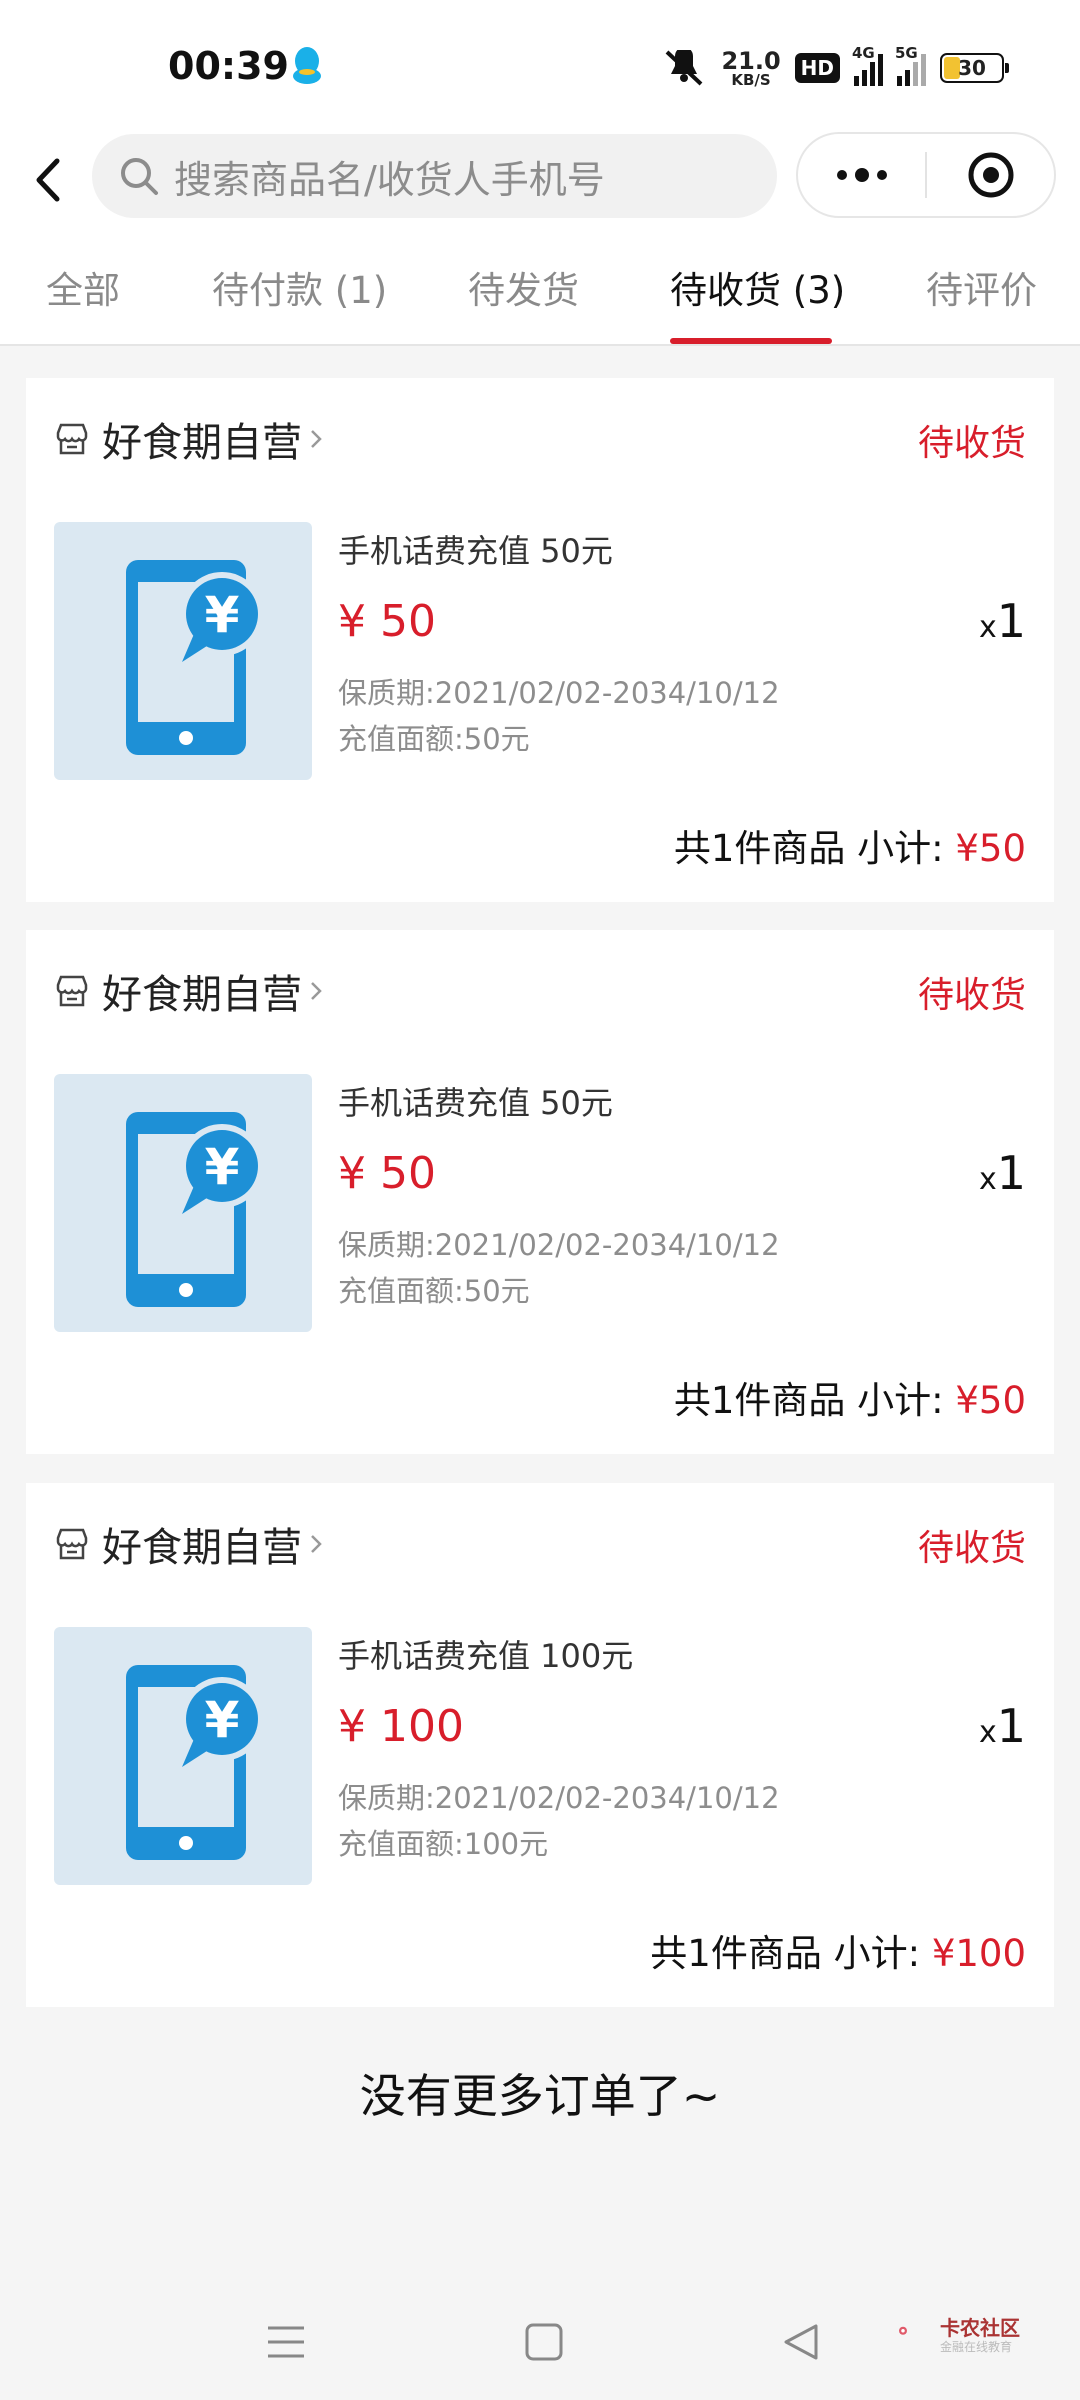  I want to click on sim1-label: 4G, so click(863, 53).